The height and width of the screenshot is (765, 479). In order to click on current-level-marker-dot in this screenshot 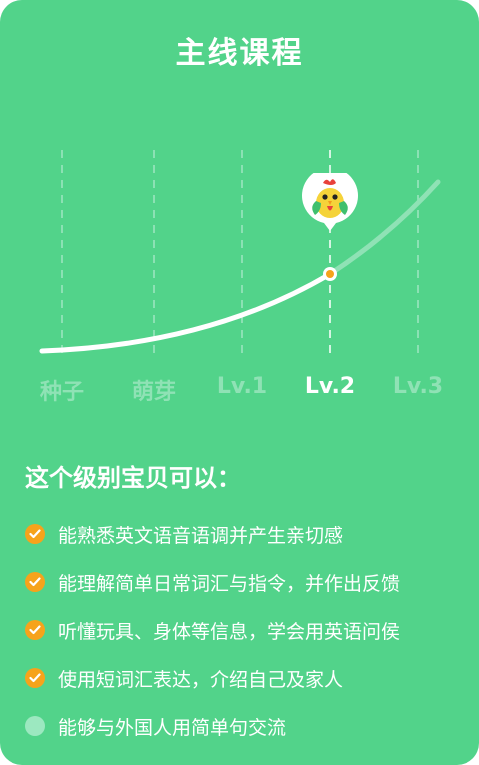, I will do `click(330, 274)`.